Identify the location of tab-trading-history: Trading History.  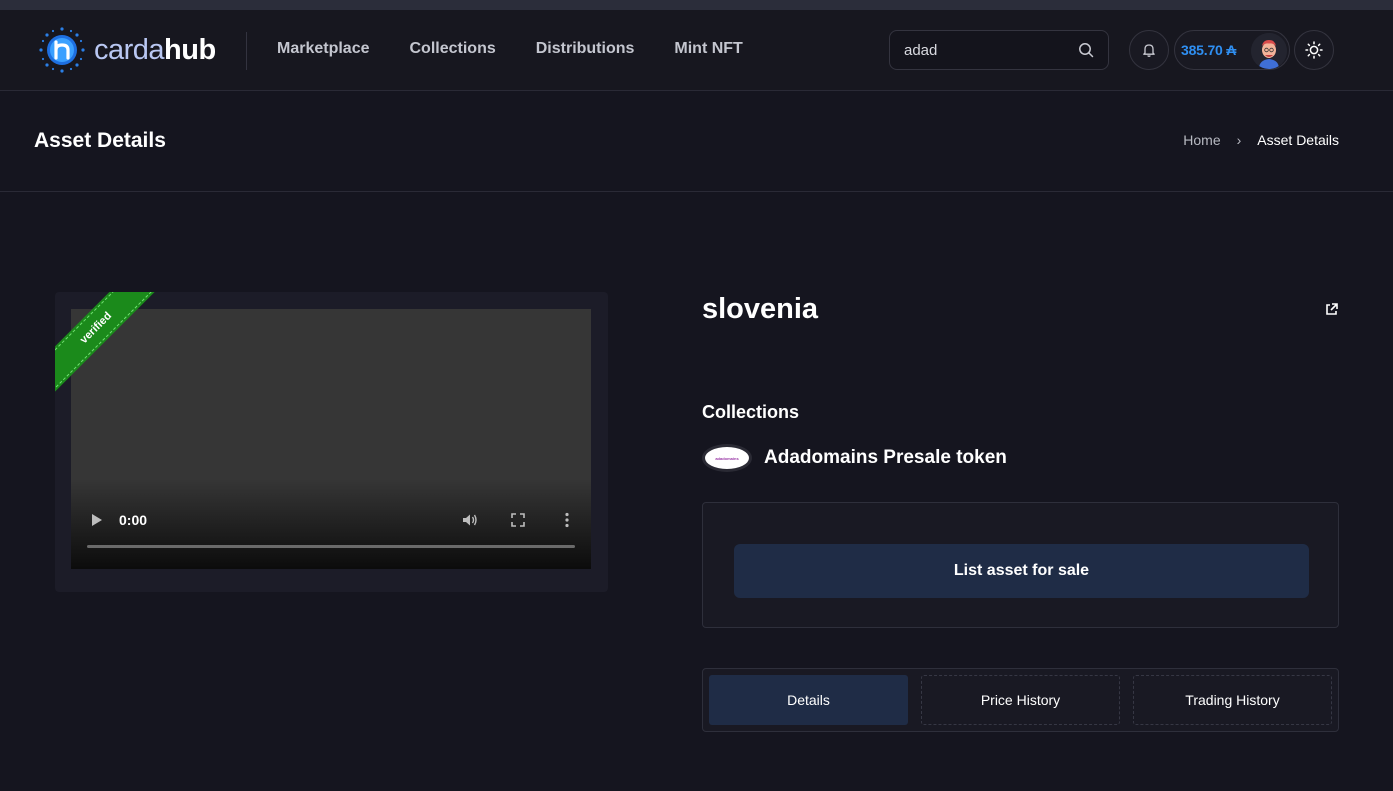
(1232, 700).